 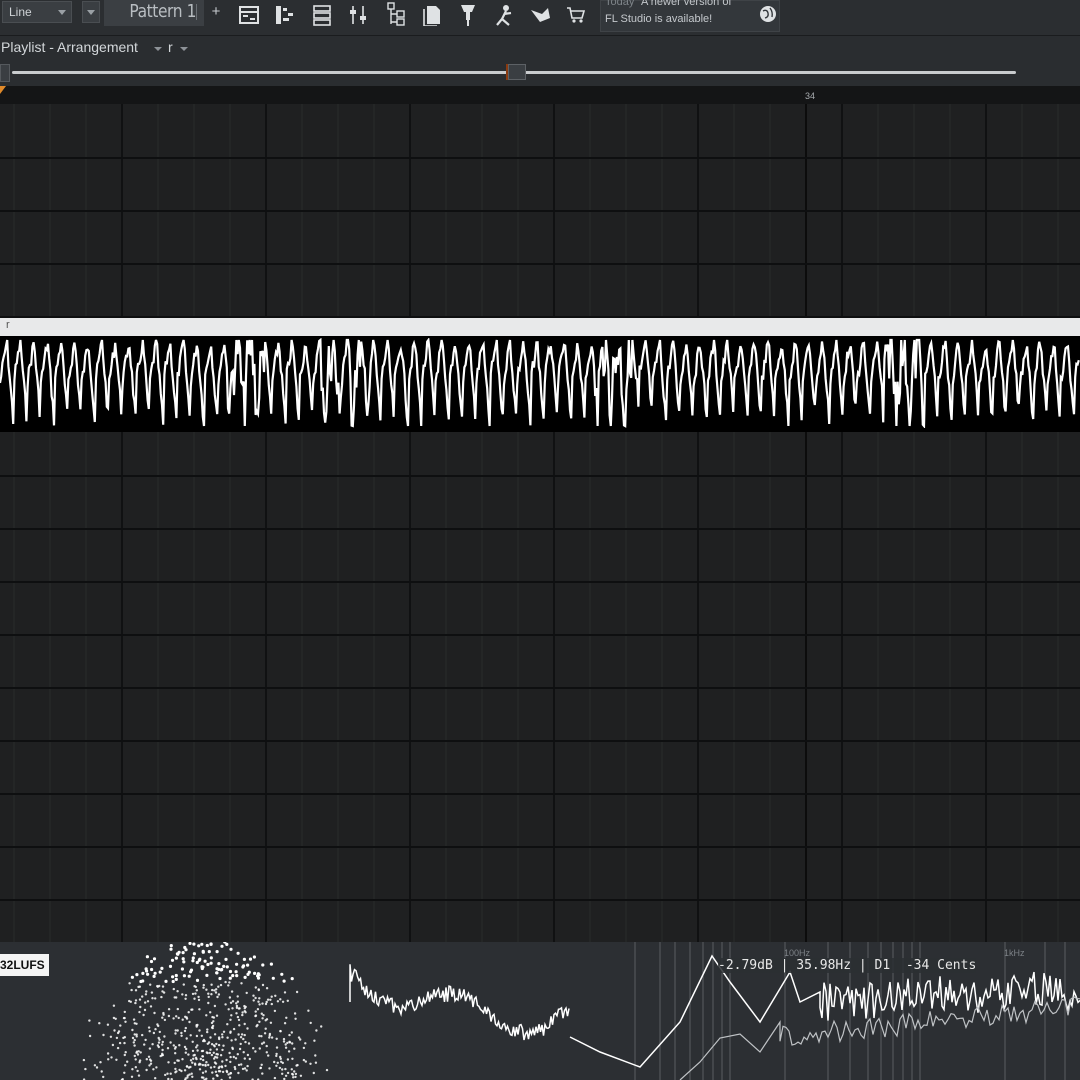 I want to click on browser-icon, so click(x=396, y=15).